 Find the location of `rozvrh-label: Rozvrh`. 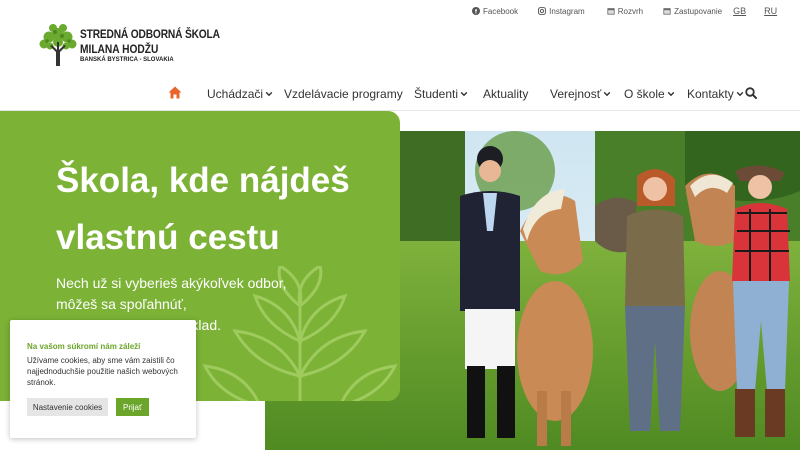

rozvrh-label: Rozvrh is located at coordinates (630, 11).